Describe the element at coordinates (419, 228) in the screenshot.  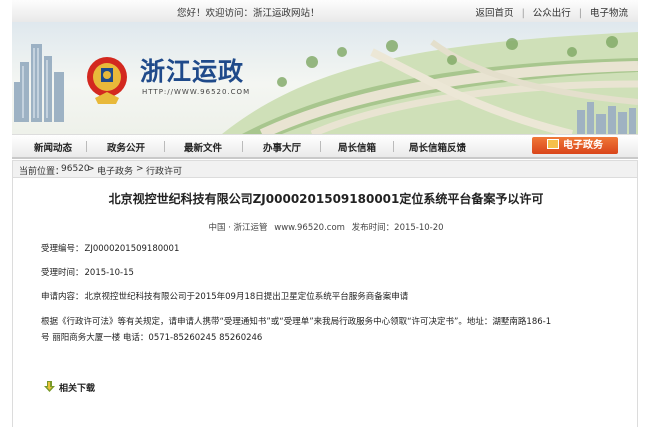
I see `article-date: 2015-10-20` at that location.